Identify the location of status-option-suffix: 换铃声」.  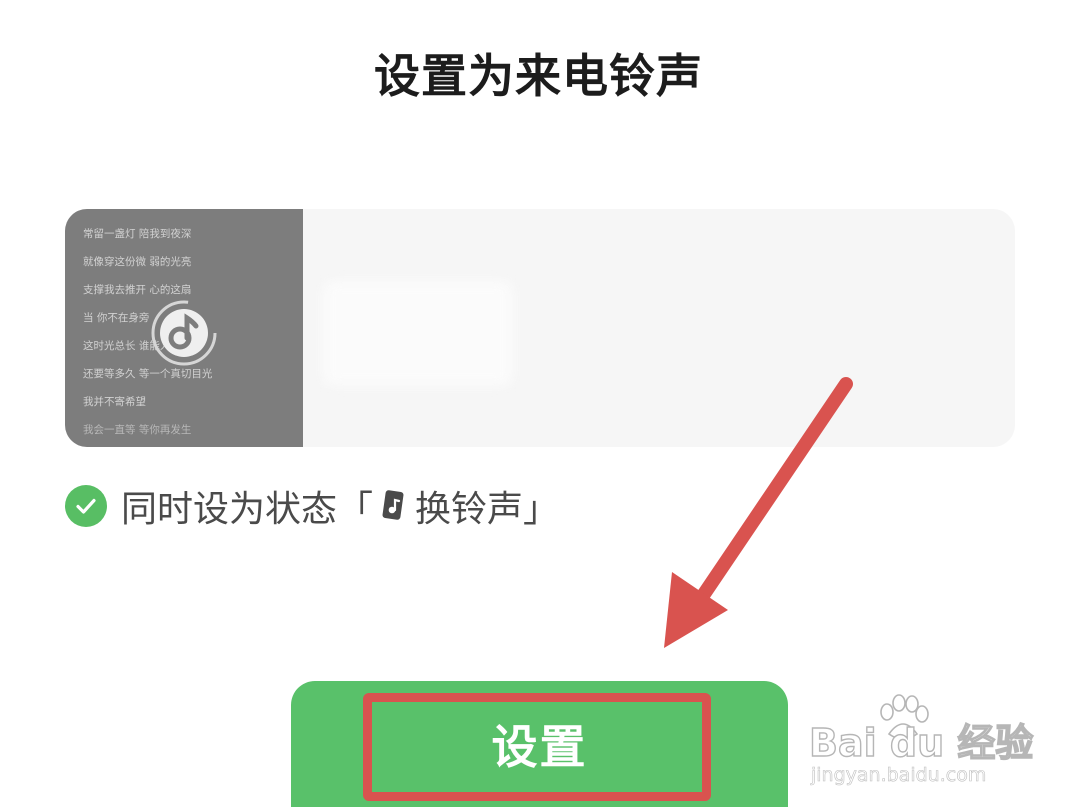
(487, 509).